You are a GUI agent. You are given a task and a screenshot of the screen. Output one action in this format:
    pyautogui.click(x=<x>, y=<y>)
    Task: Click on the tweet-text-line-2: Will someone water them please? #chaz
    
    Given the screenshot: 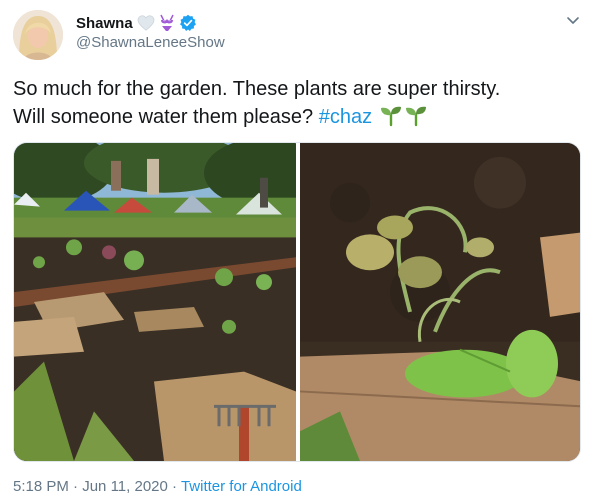 What is the action you would take?
    pyautogui.click(x=298, y=117)
    